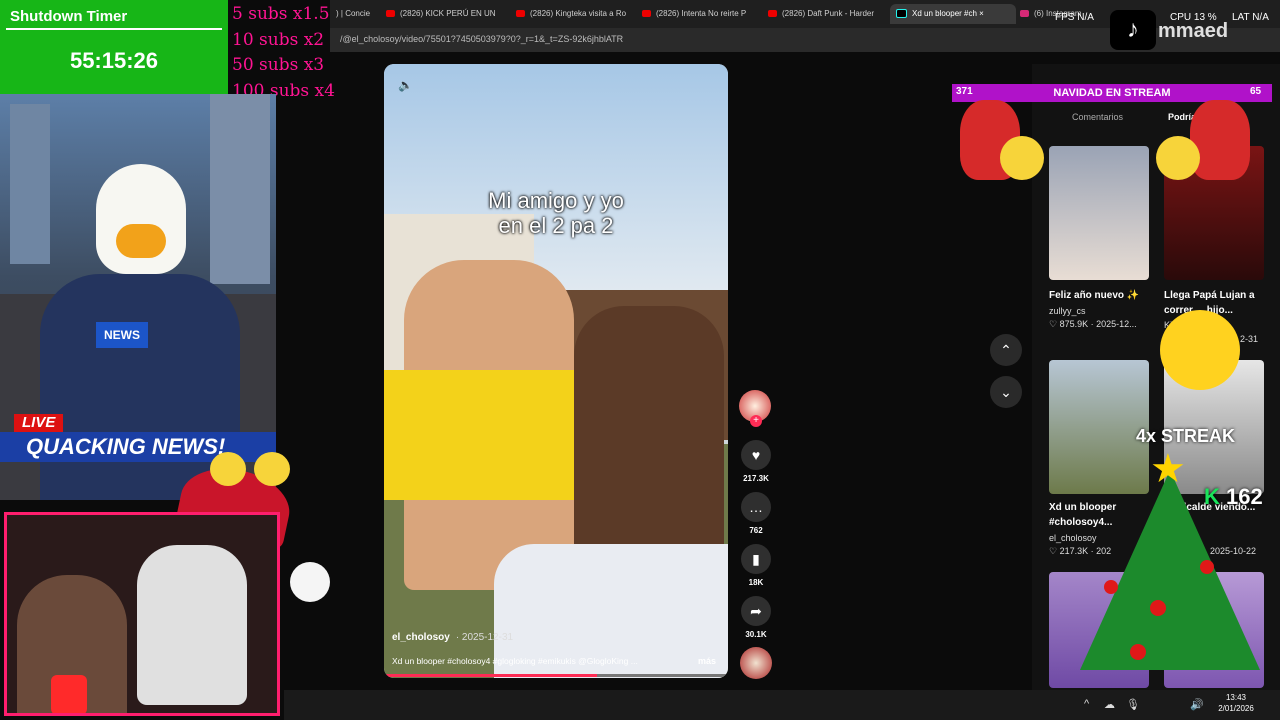 The height and width of the screenshot is (720, 1280). I want to click on webcam-feed, so click(142, 614).